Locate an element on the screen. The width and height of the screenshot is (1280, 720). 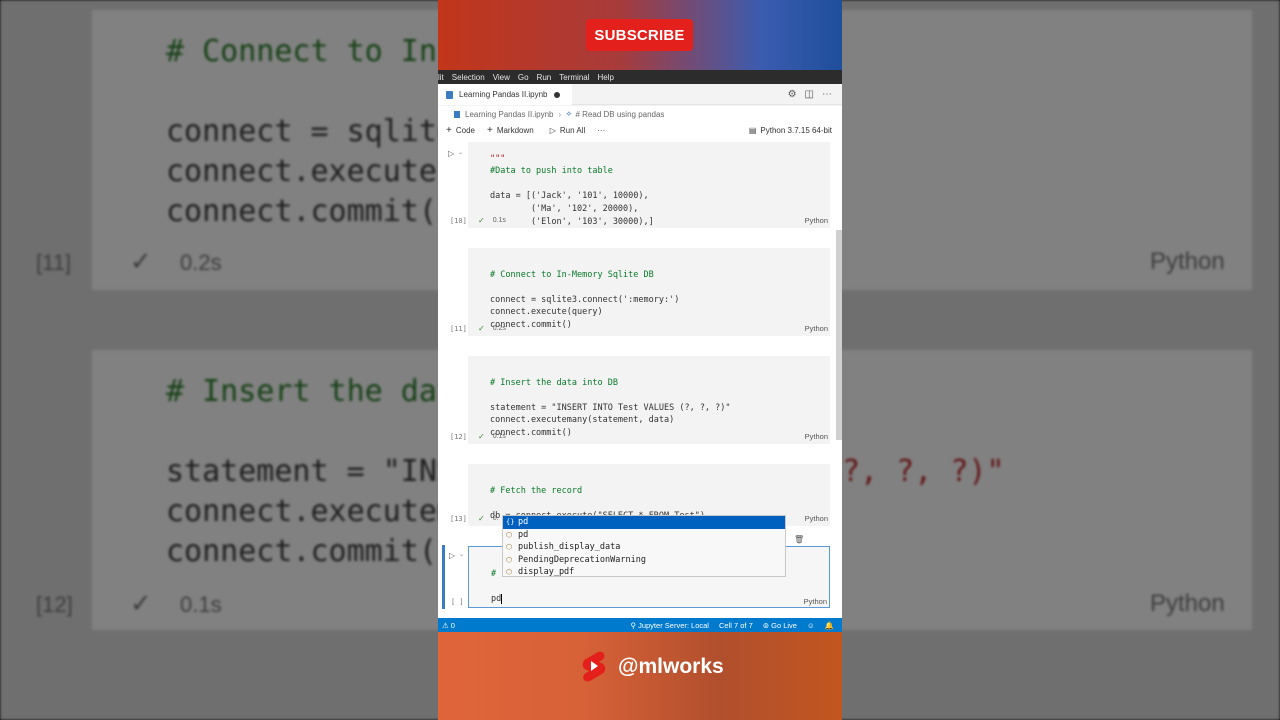
editor-tab-bar: Learning Pandas II.ipynb ⚙ ◫ ⋯ is located at coordinates (640, 94).